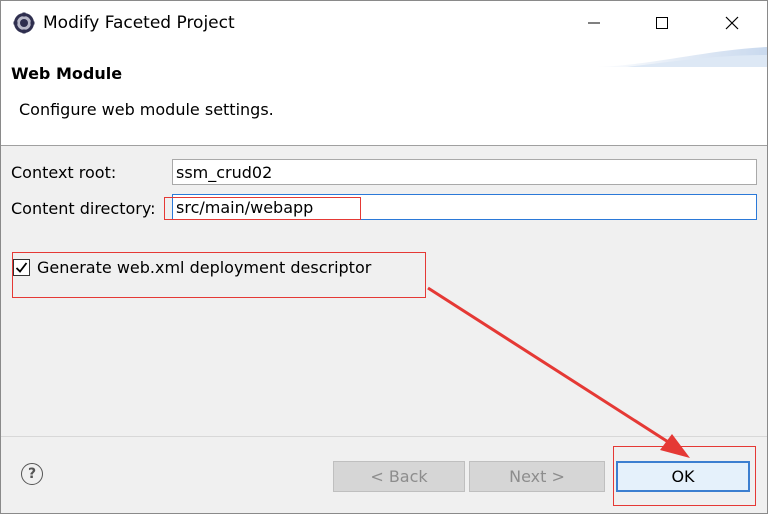 The image size is (768, 514). I want to click on maximize-button, so click(662, 23).